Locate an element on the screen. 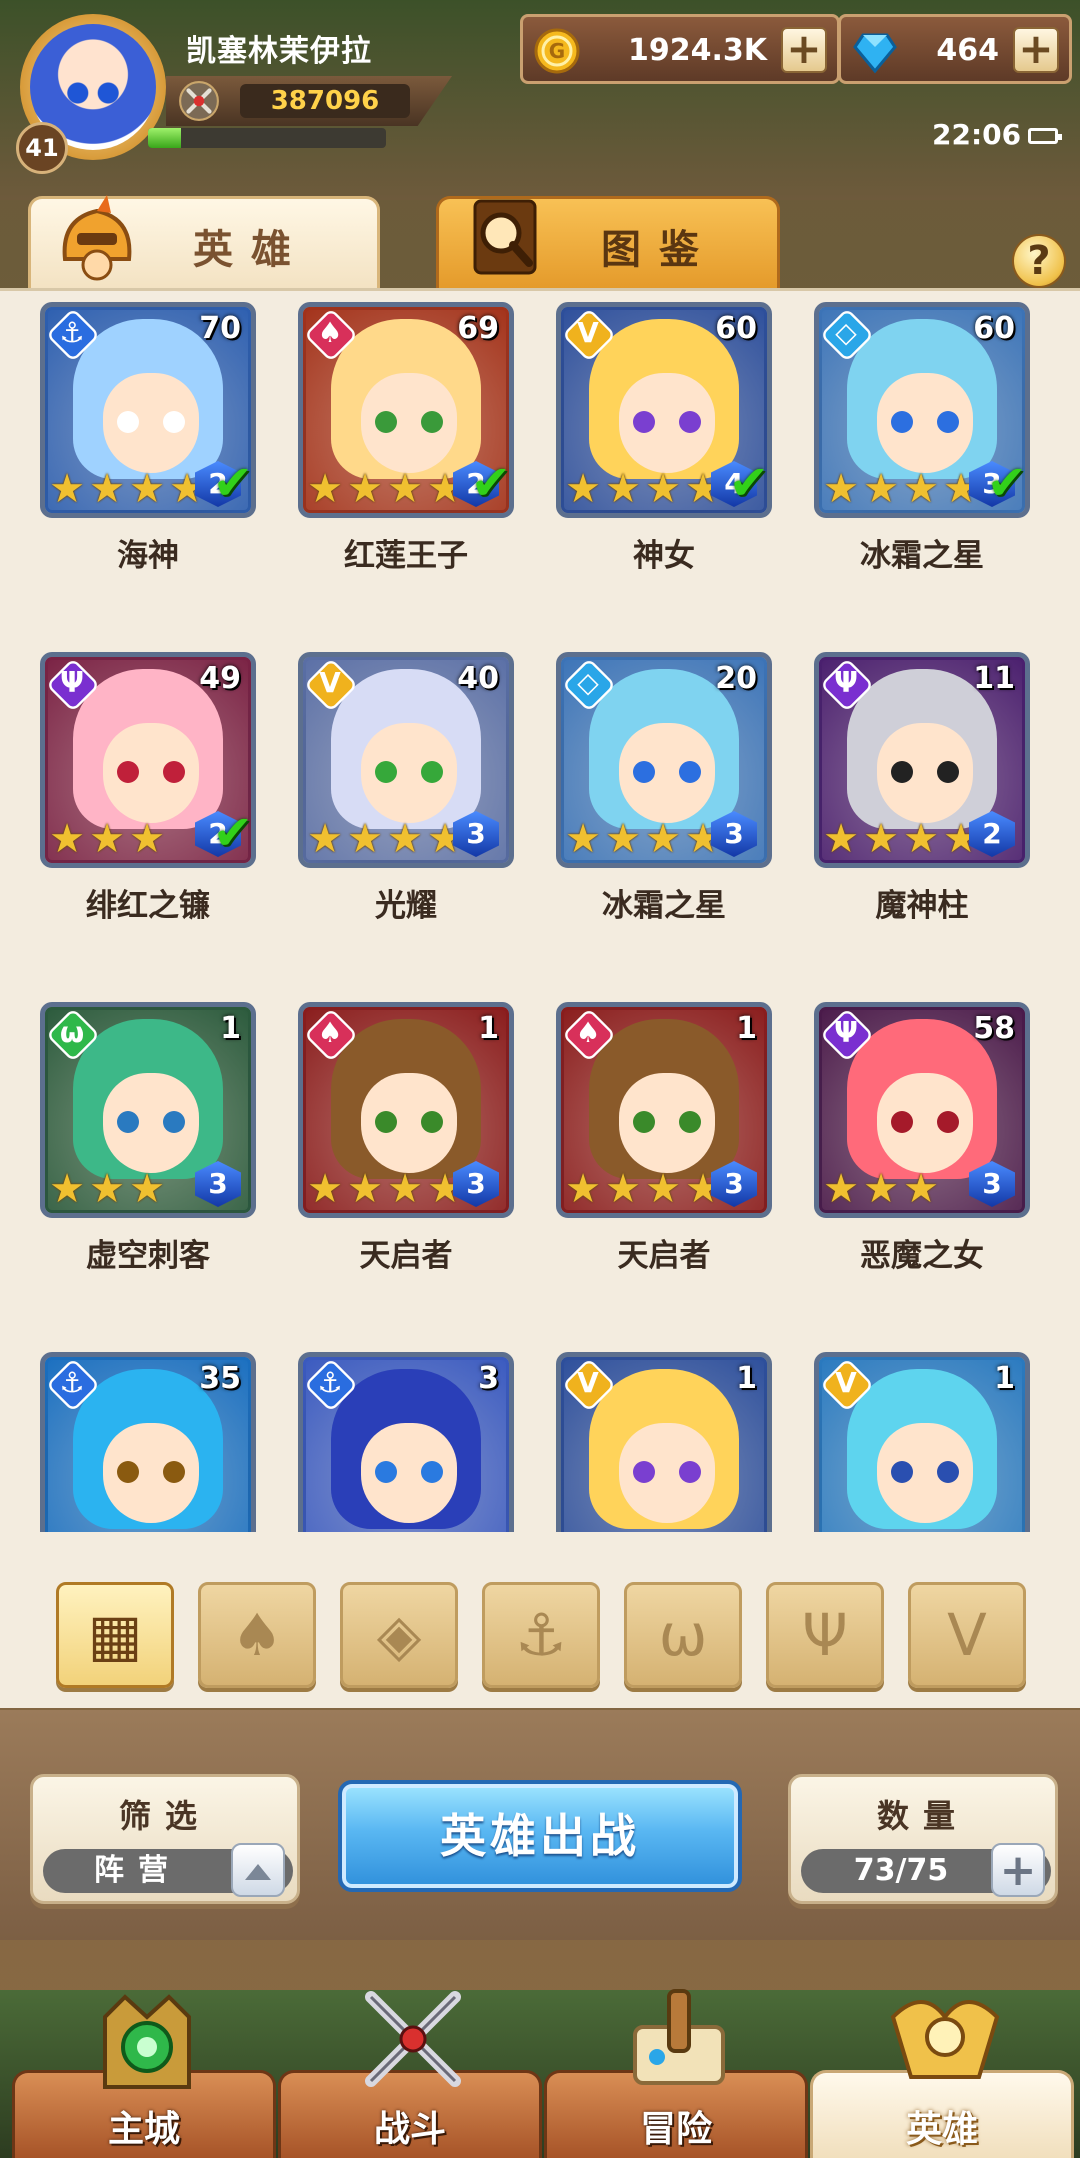  deploy-heroes-button: 英雄出战 is located at coordinates (540, 1836).